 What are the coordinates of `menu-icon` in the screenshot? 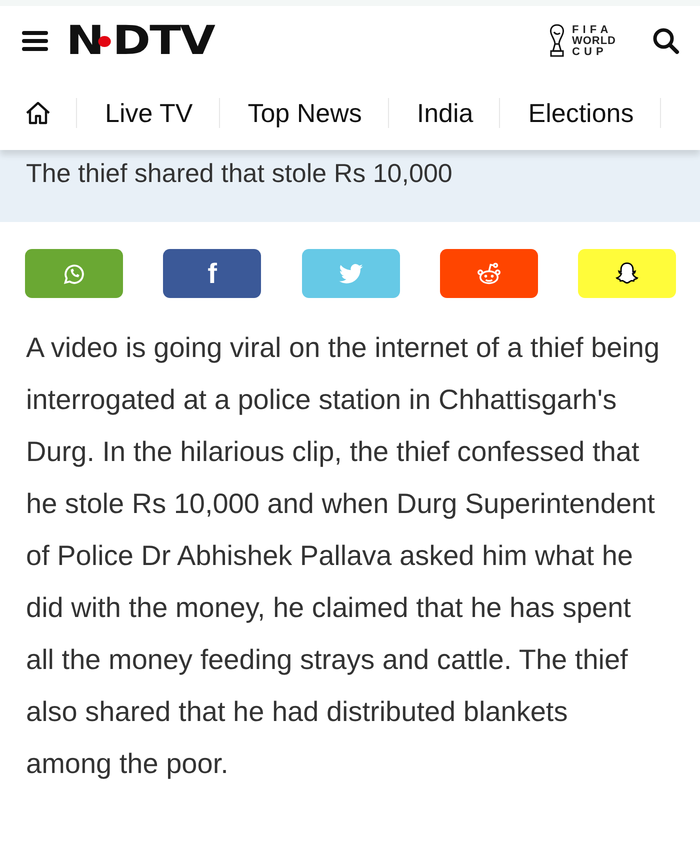 It's located at (35, 41).